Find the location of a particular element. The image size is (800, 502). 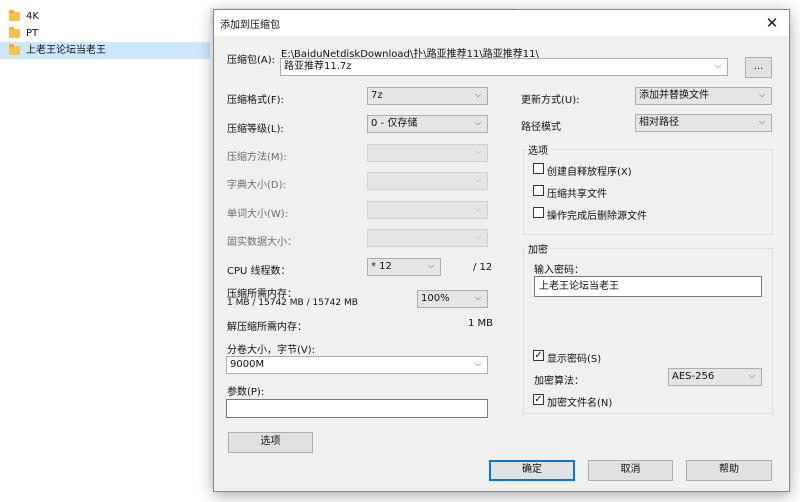

level-select: 0 - 仅存储 ⌵ is located at coordinates (427, 124).